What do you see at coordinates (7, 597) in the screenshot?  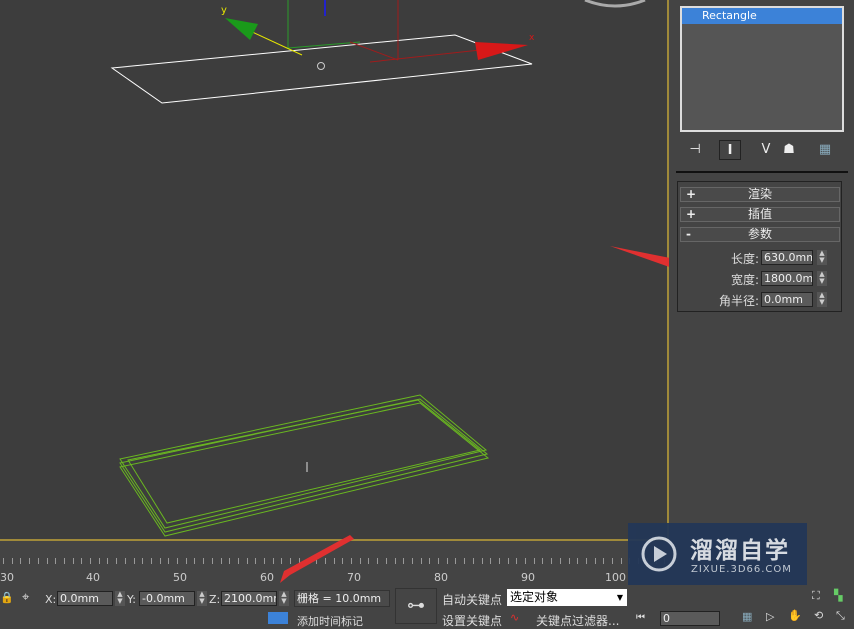 I see `lock-icon: 🔒` at bounding box center [7, 597].